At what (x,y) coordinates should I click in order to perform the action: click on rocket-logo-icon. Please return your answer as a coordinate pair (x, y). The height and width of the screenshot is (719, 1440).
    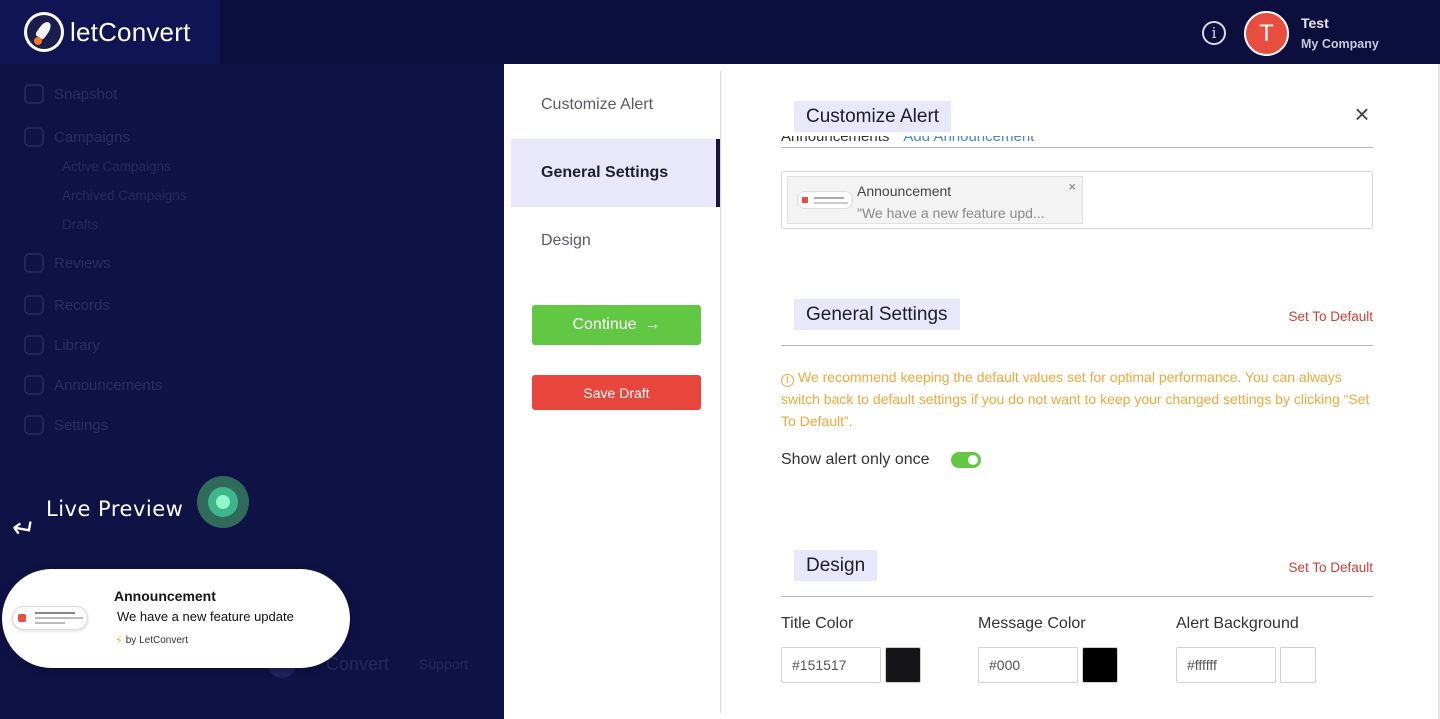
    Looking at the image, I should click on (44, 32).